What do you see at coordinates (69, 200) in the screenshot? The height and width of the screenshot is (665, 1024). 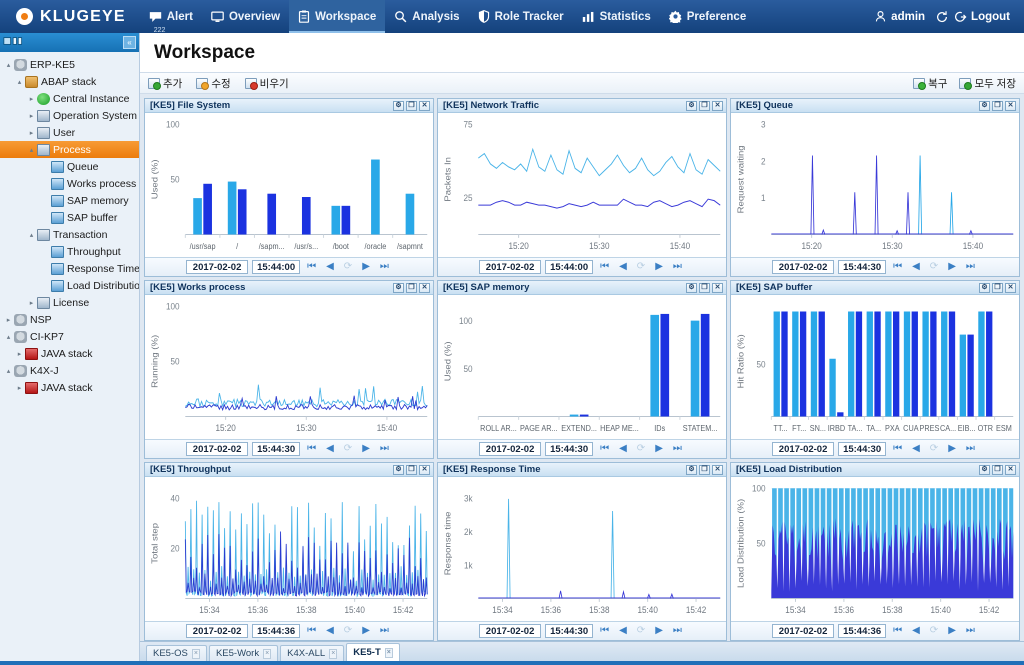 I see `tree-item-sap-memory: SAP memory` at bounding box center [69, 200].